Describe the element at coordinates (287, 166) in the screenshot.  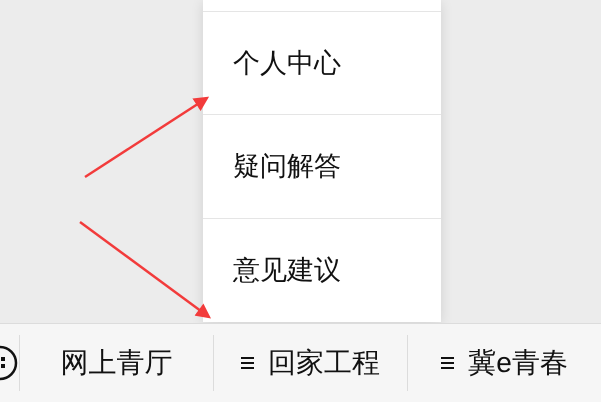
I see `menu-item: 疑问解答` at that location.